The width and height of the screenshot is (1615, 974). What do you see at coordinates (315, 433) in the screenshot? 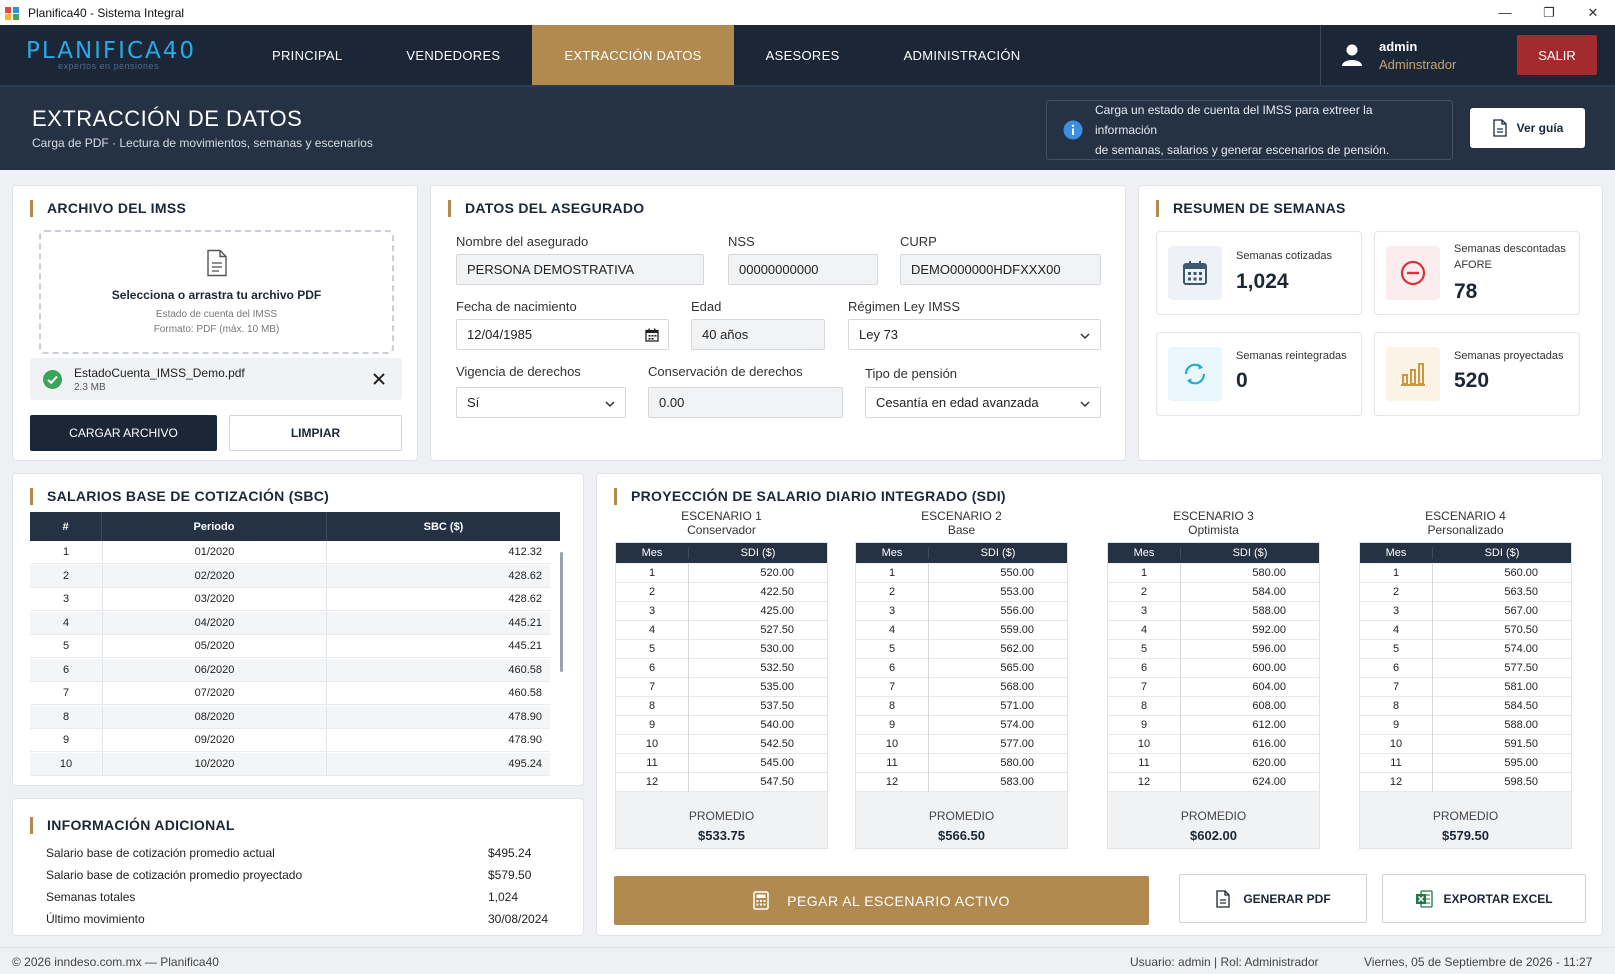
I see `clear-button: LIMPIAR` at bounding box center [315, 433].